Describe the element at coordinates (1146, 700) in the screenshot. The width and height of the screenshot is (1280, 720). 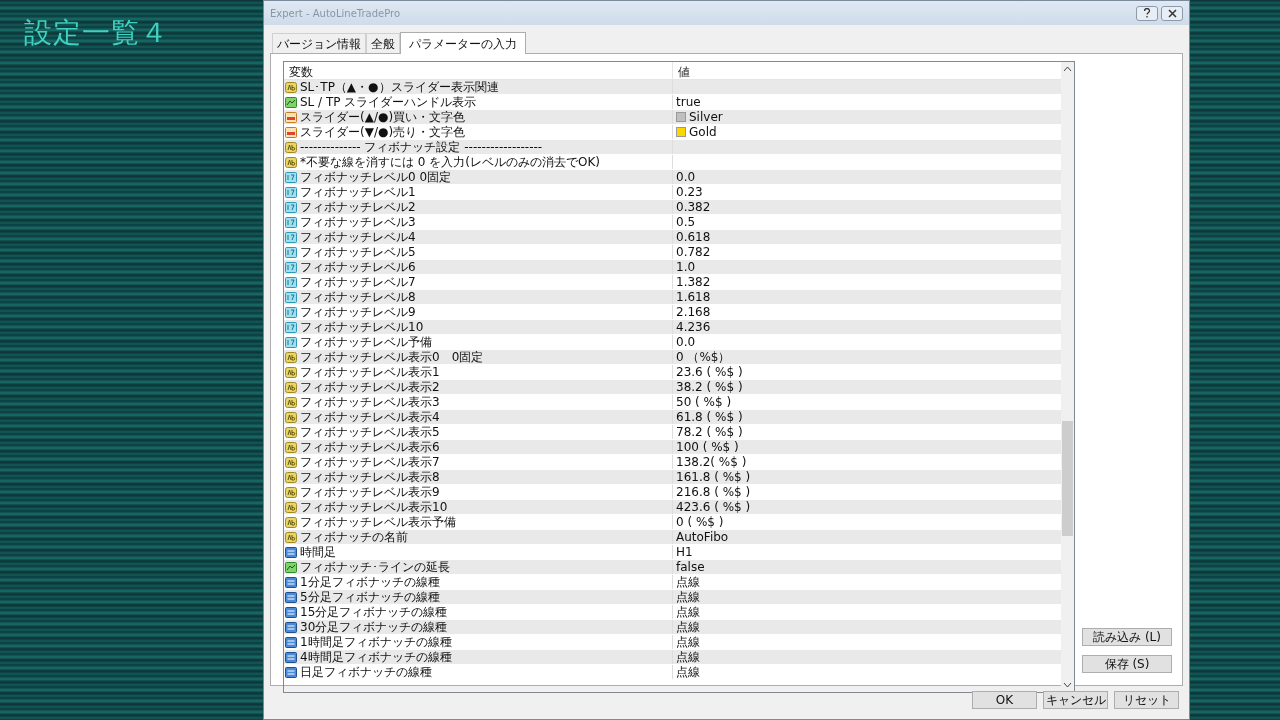
I see `dialog-button: リセット` at that location.